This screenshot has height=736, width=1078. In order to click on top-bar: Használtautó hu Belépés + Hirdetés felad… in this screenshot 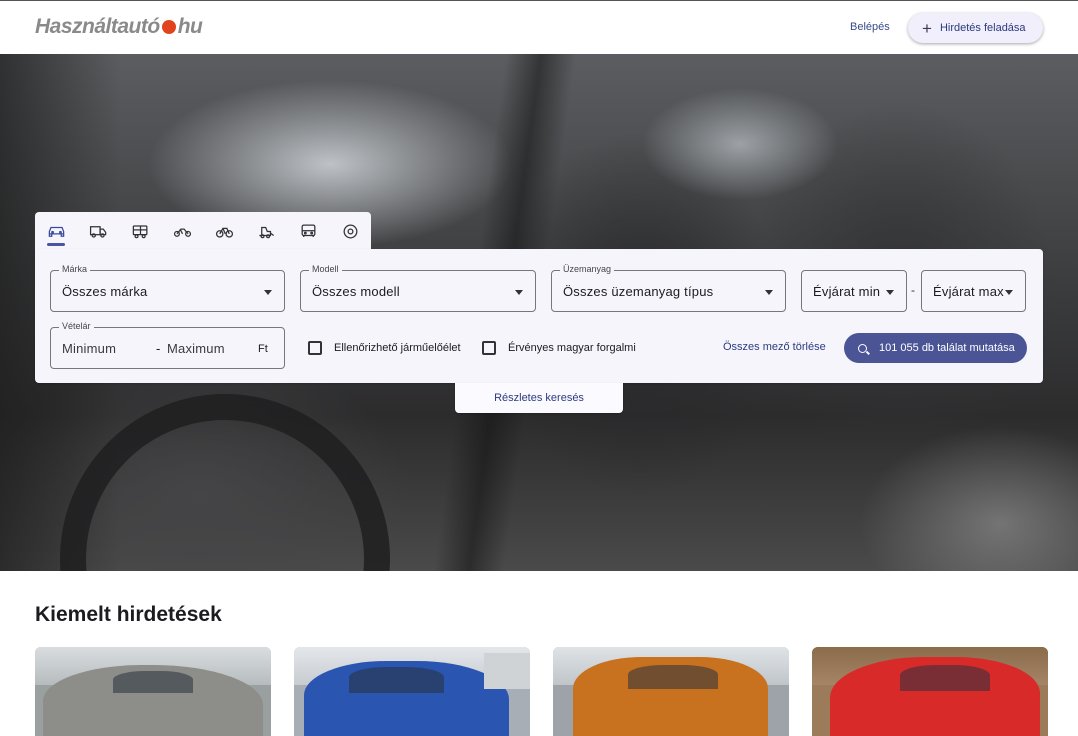, I will do `click(539, 27)`.